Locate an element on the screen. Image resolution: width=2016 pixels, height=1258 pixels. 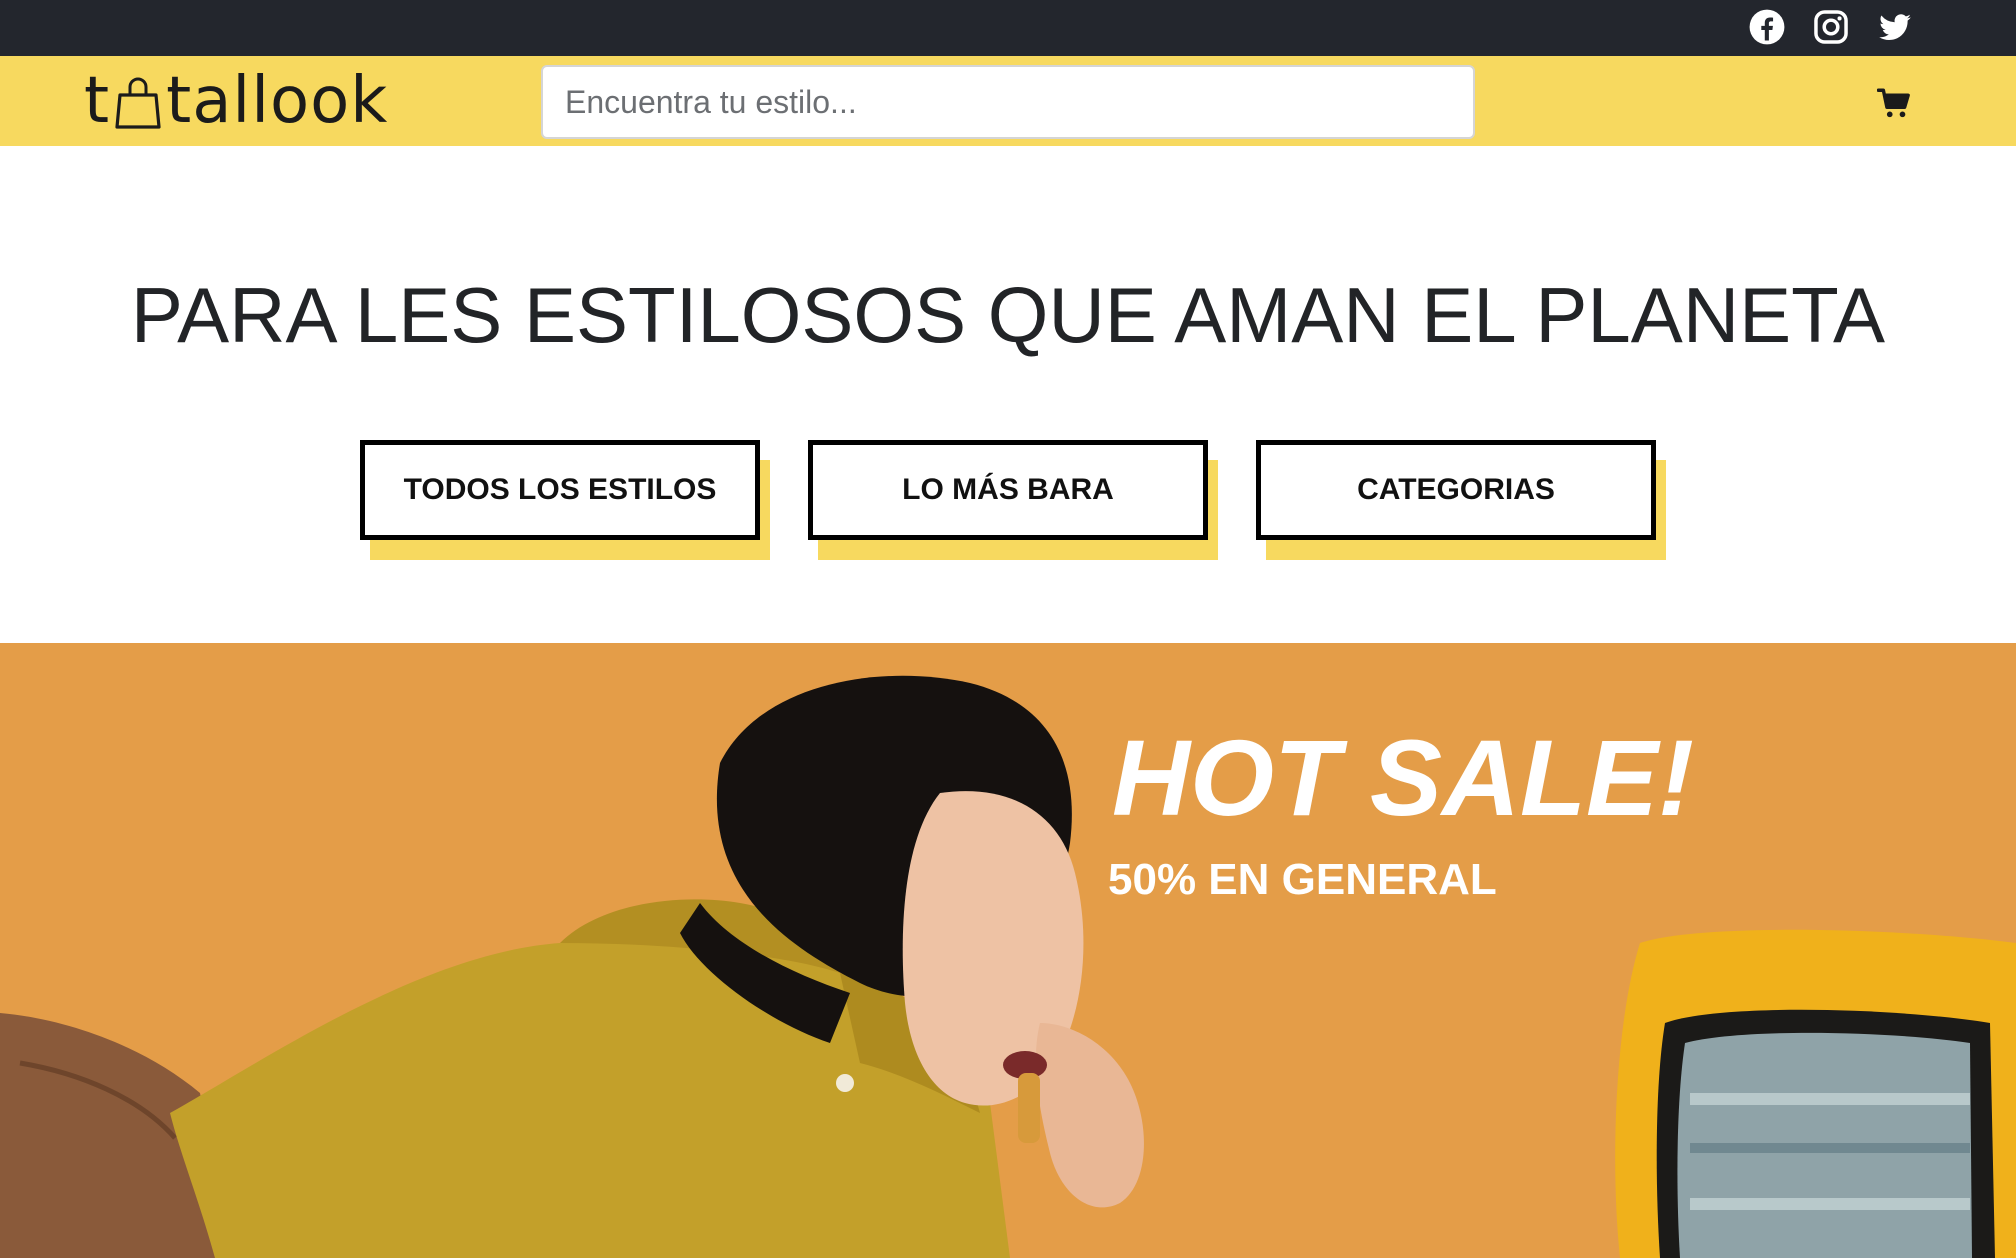
logo-text-suffix: tallook is located at coordinates (277, 101).